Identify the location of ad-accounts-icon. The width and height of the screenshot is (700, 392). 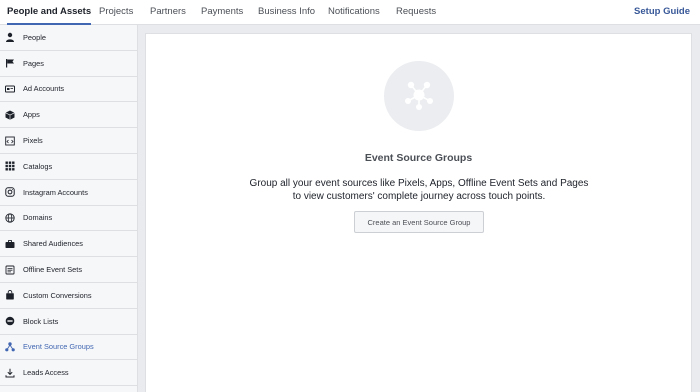
(10, 89).